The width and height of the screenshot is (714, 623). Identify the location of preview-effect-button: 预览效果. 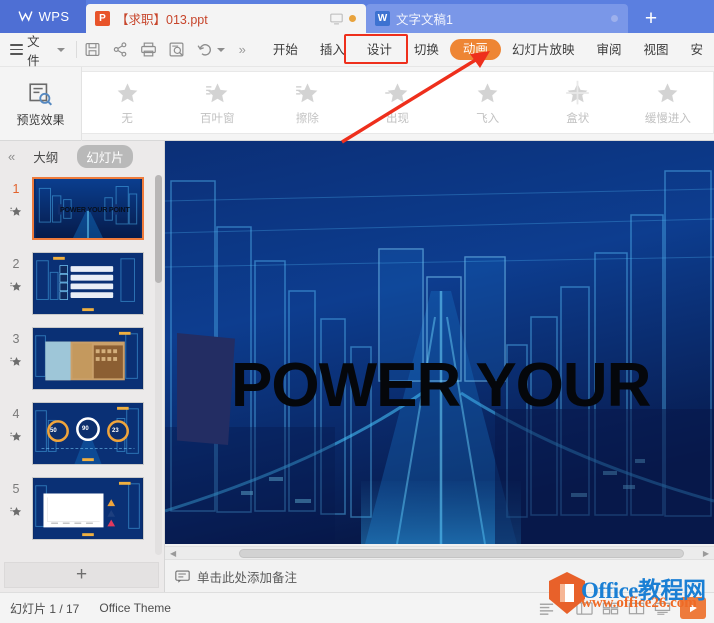
(41, 104).